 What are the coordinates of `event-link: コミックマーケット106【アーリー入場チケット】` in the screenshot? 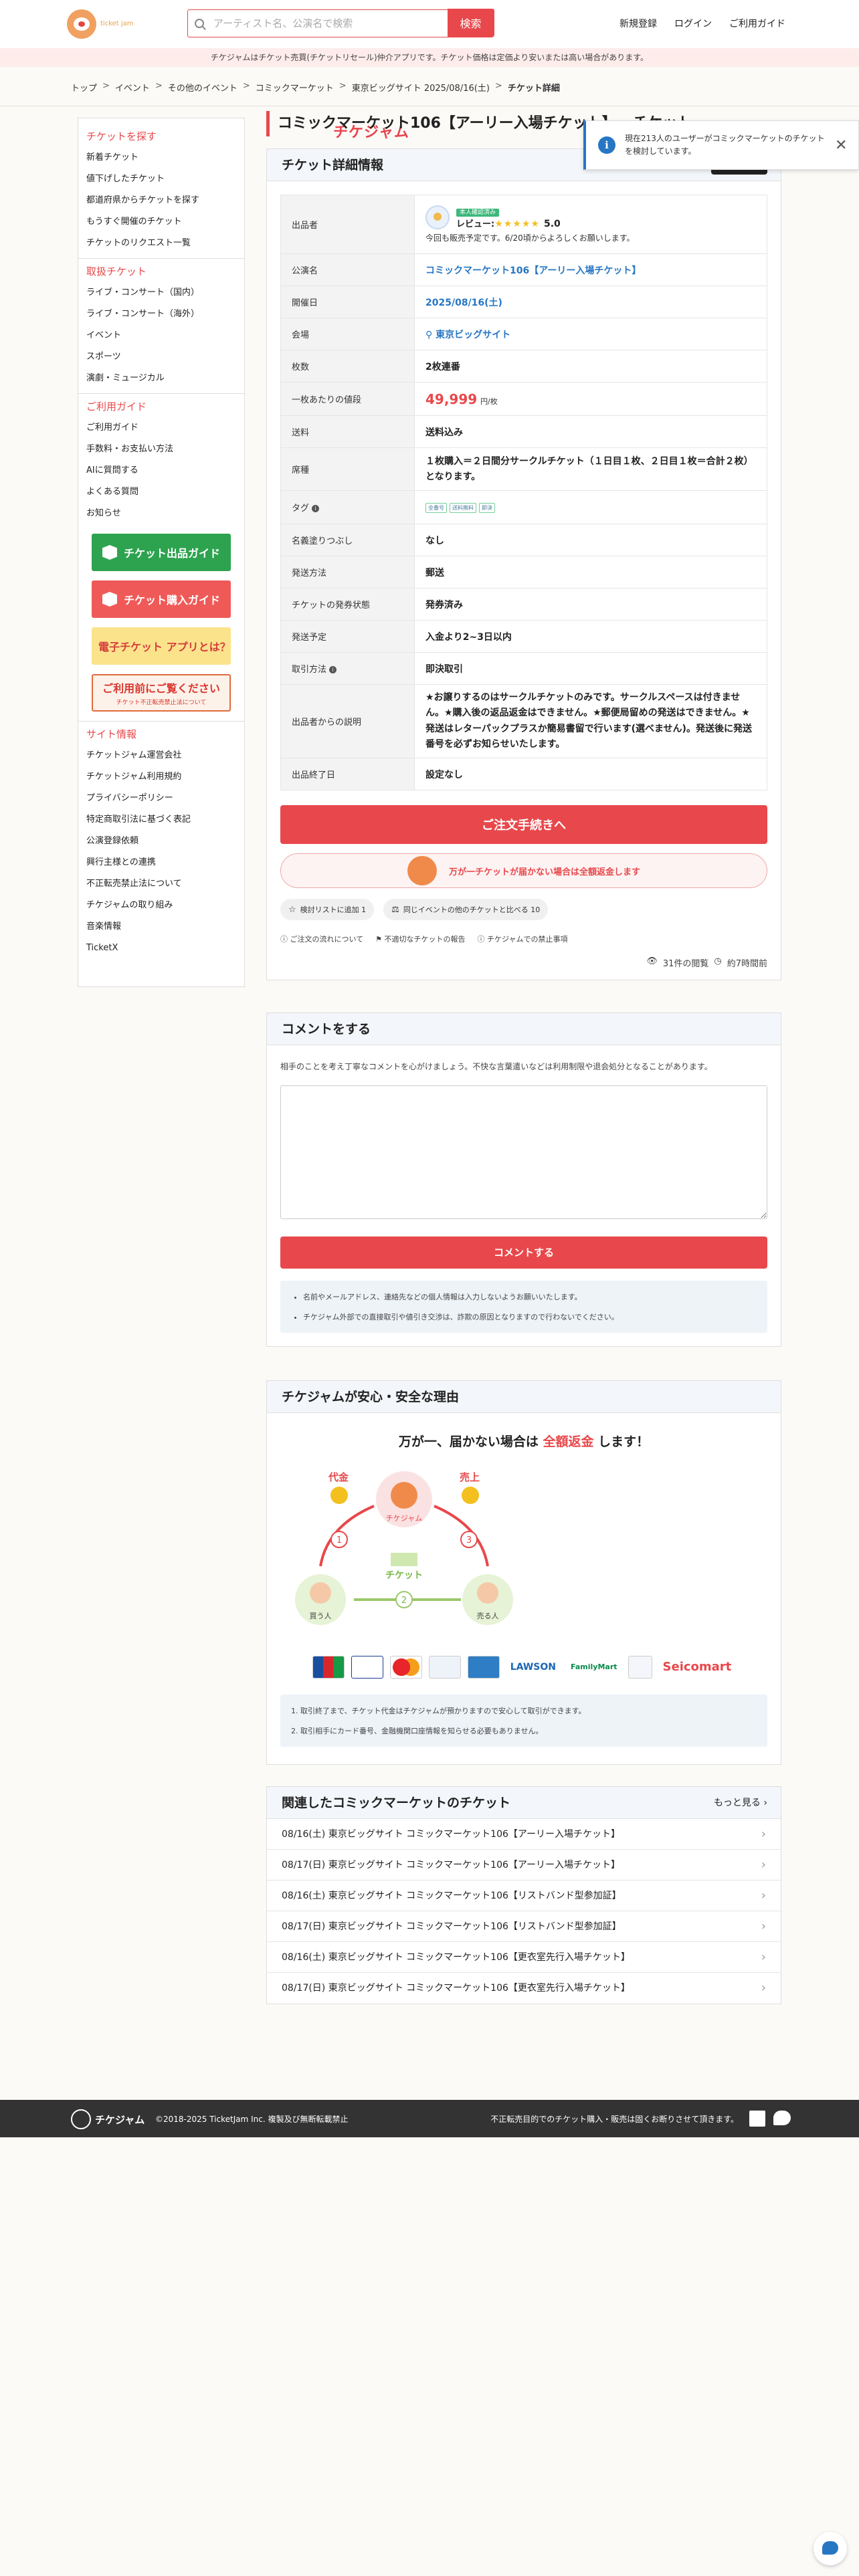 It's located at (533, 270).